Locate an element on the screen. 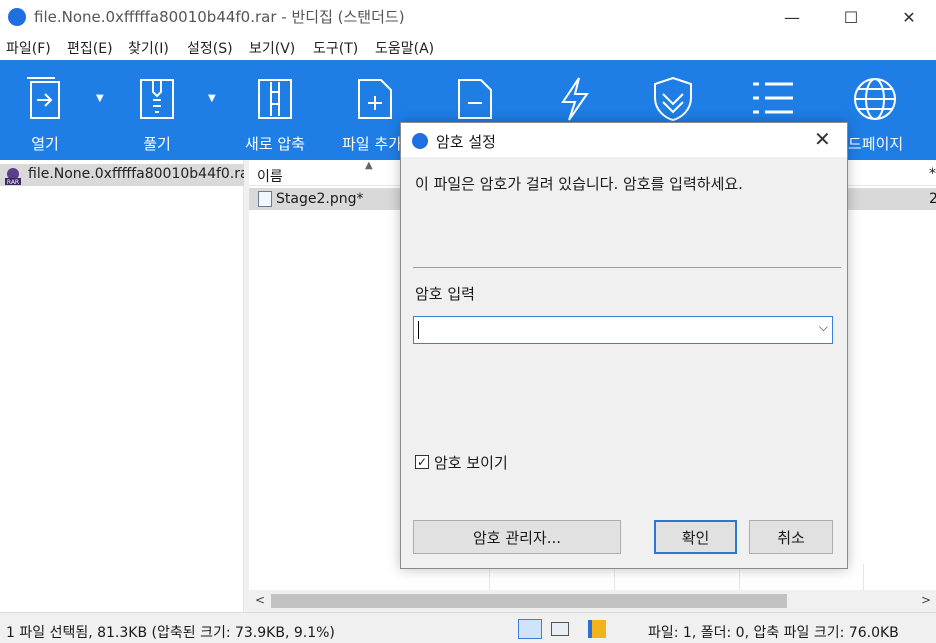  status-selection: 1 파일 선택됨, 81.3KB (압축된 크기: 73.9KB, 9.1%) is located at coordinates (170, 633).